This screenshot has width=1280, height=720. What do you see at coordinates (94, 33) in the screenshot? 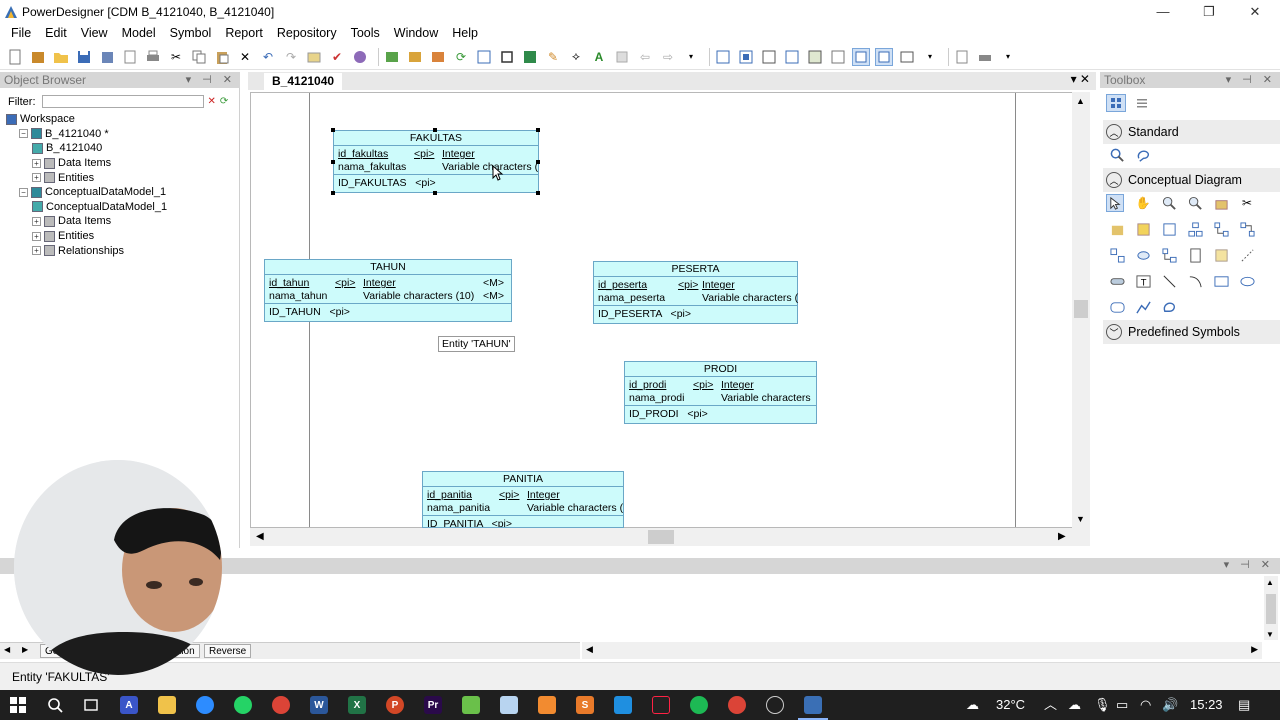
I see `menu-view: View` at bounding box center [94, 33].